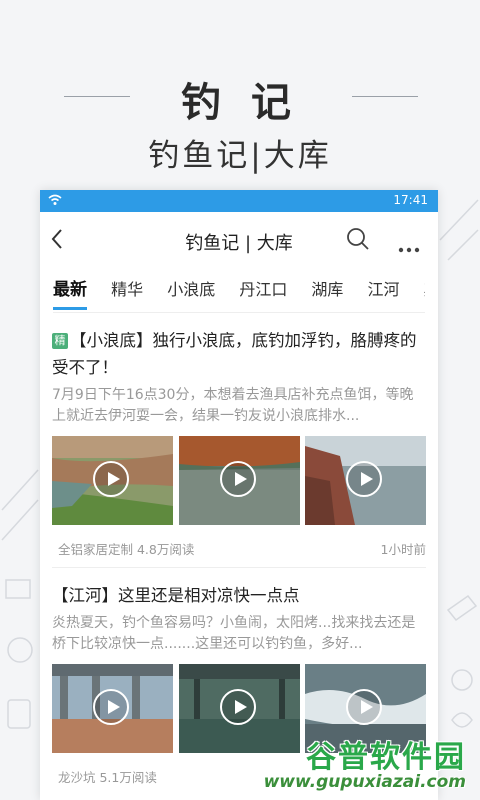  What do you see at coordinates (263, 290) in the screenshot?
I see `tab-danjiangkou: 丹江口` at bounding box center [263, 290].